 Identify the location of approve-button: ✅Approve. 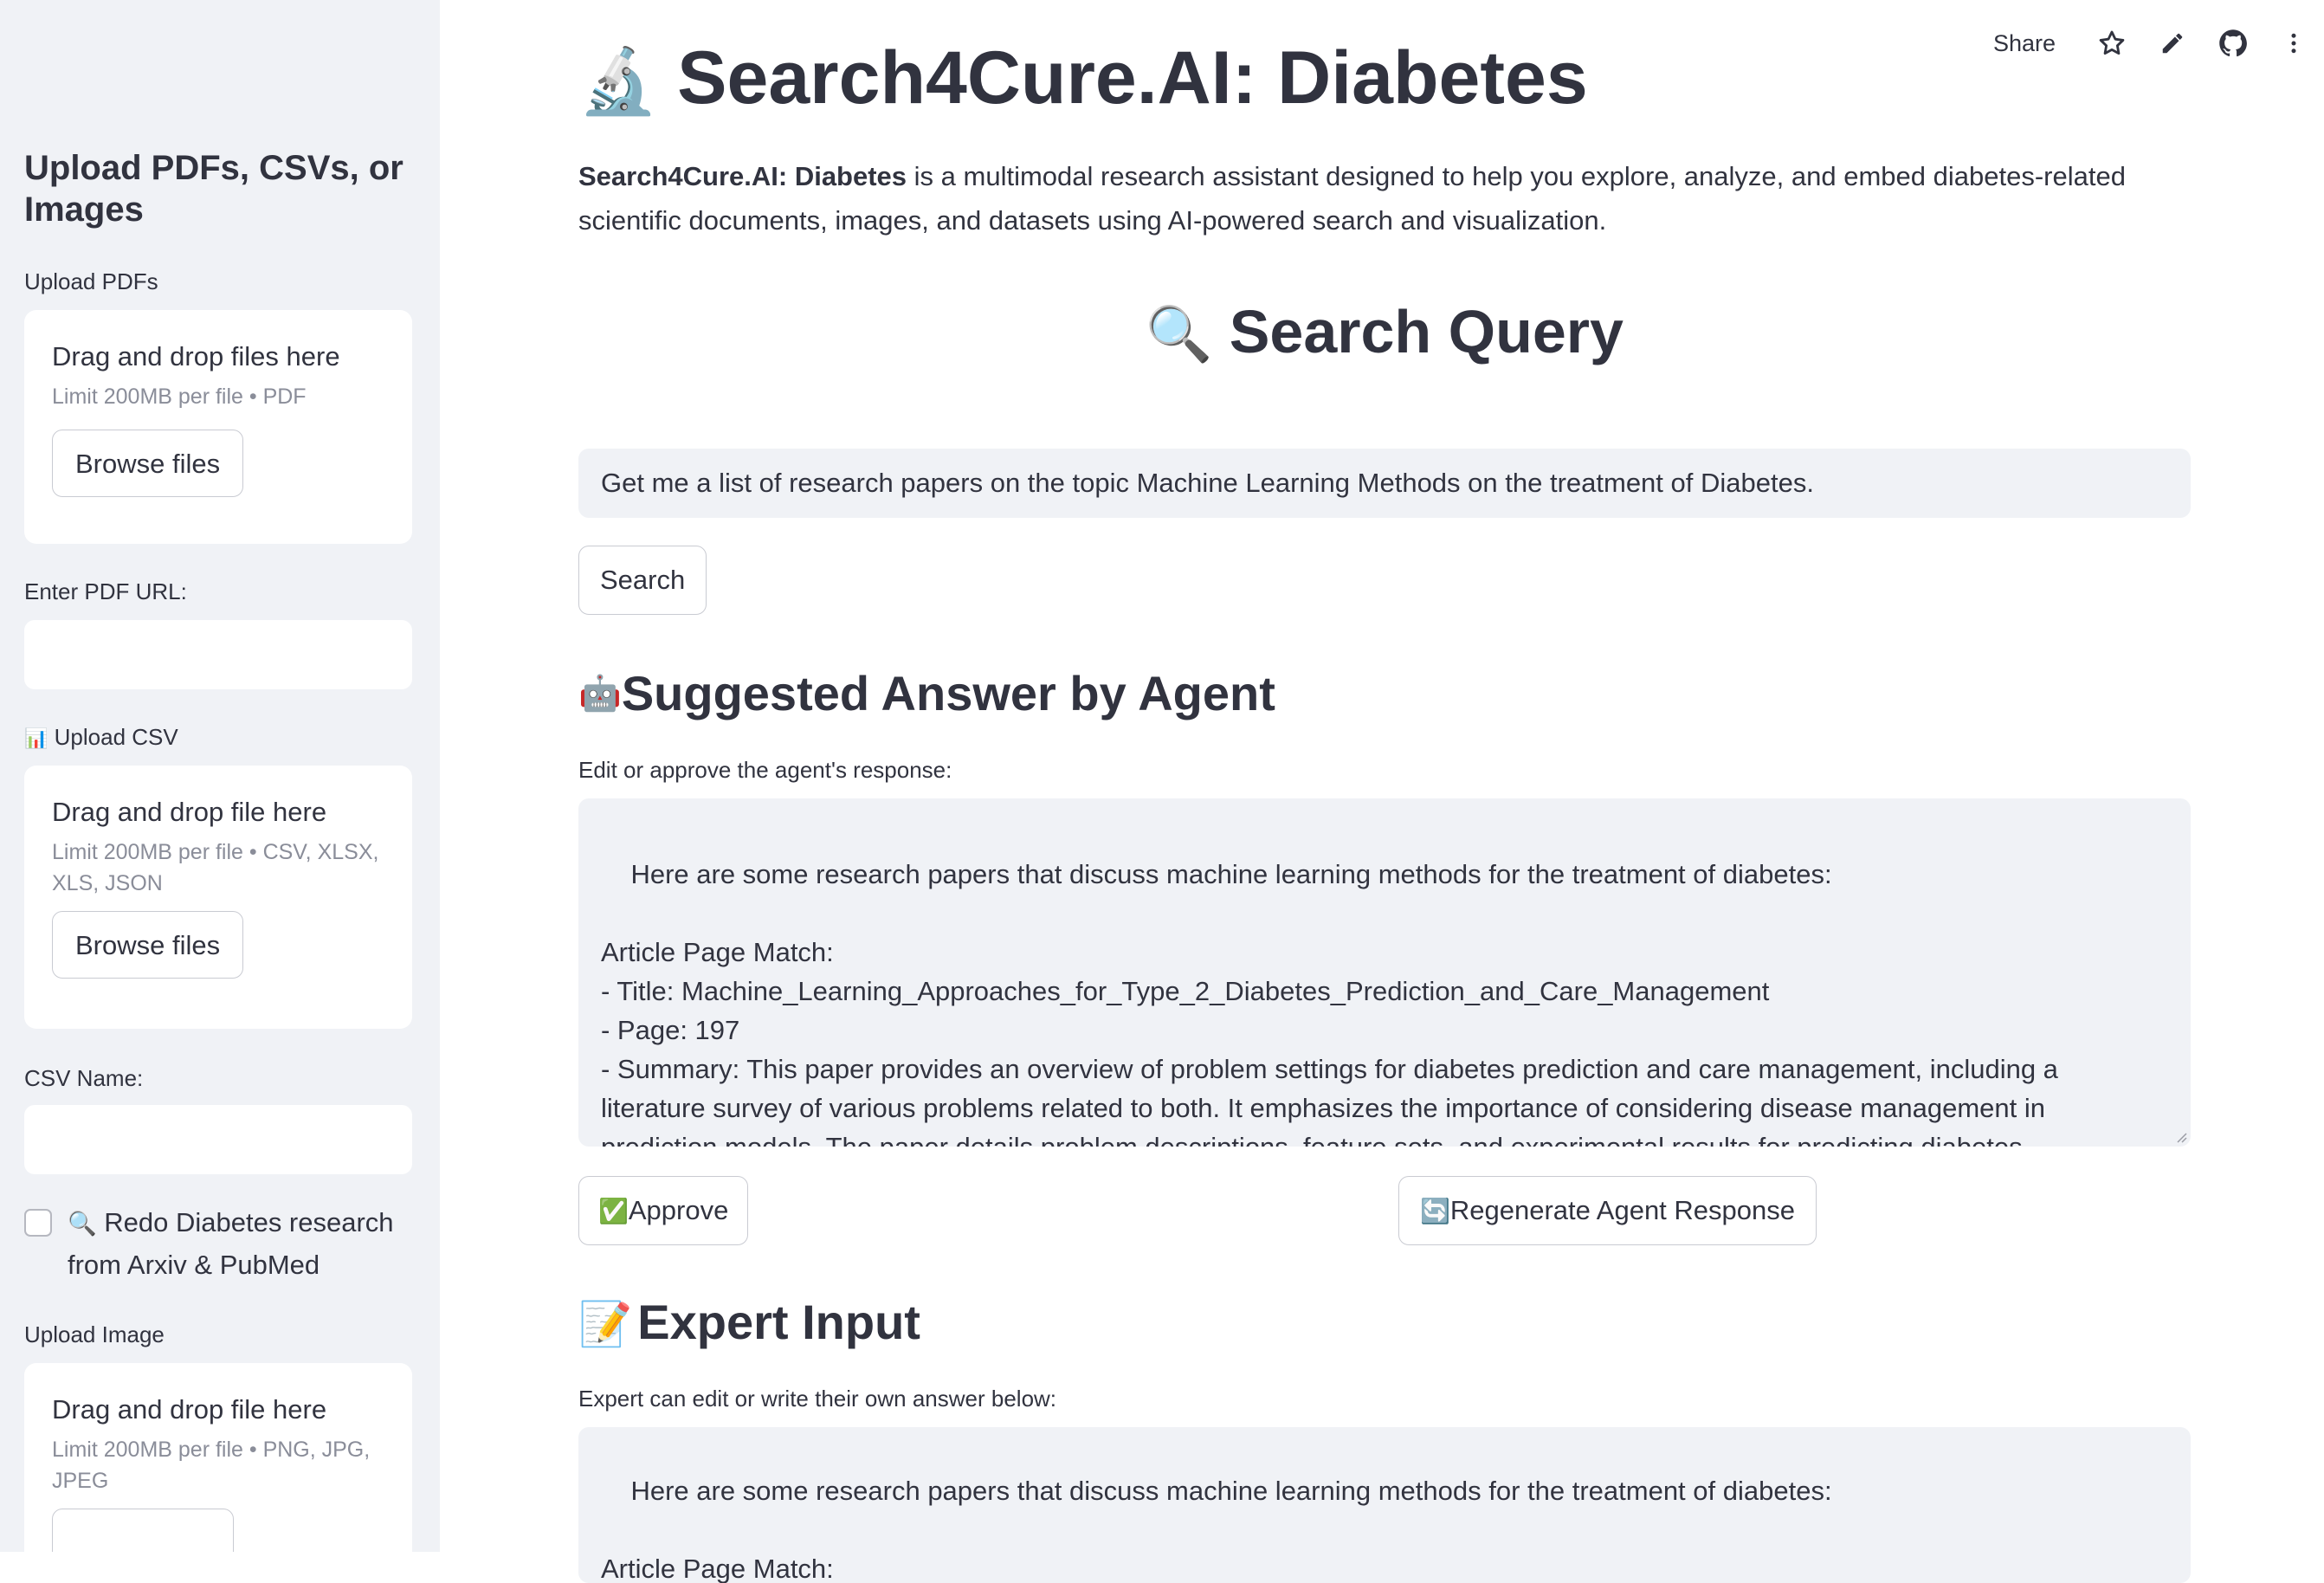
(664, 1211).